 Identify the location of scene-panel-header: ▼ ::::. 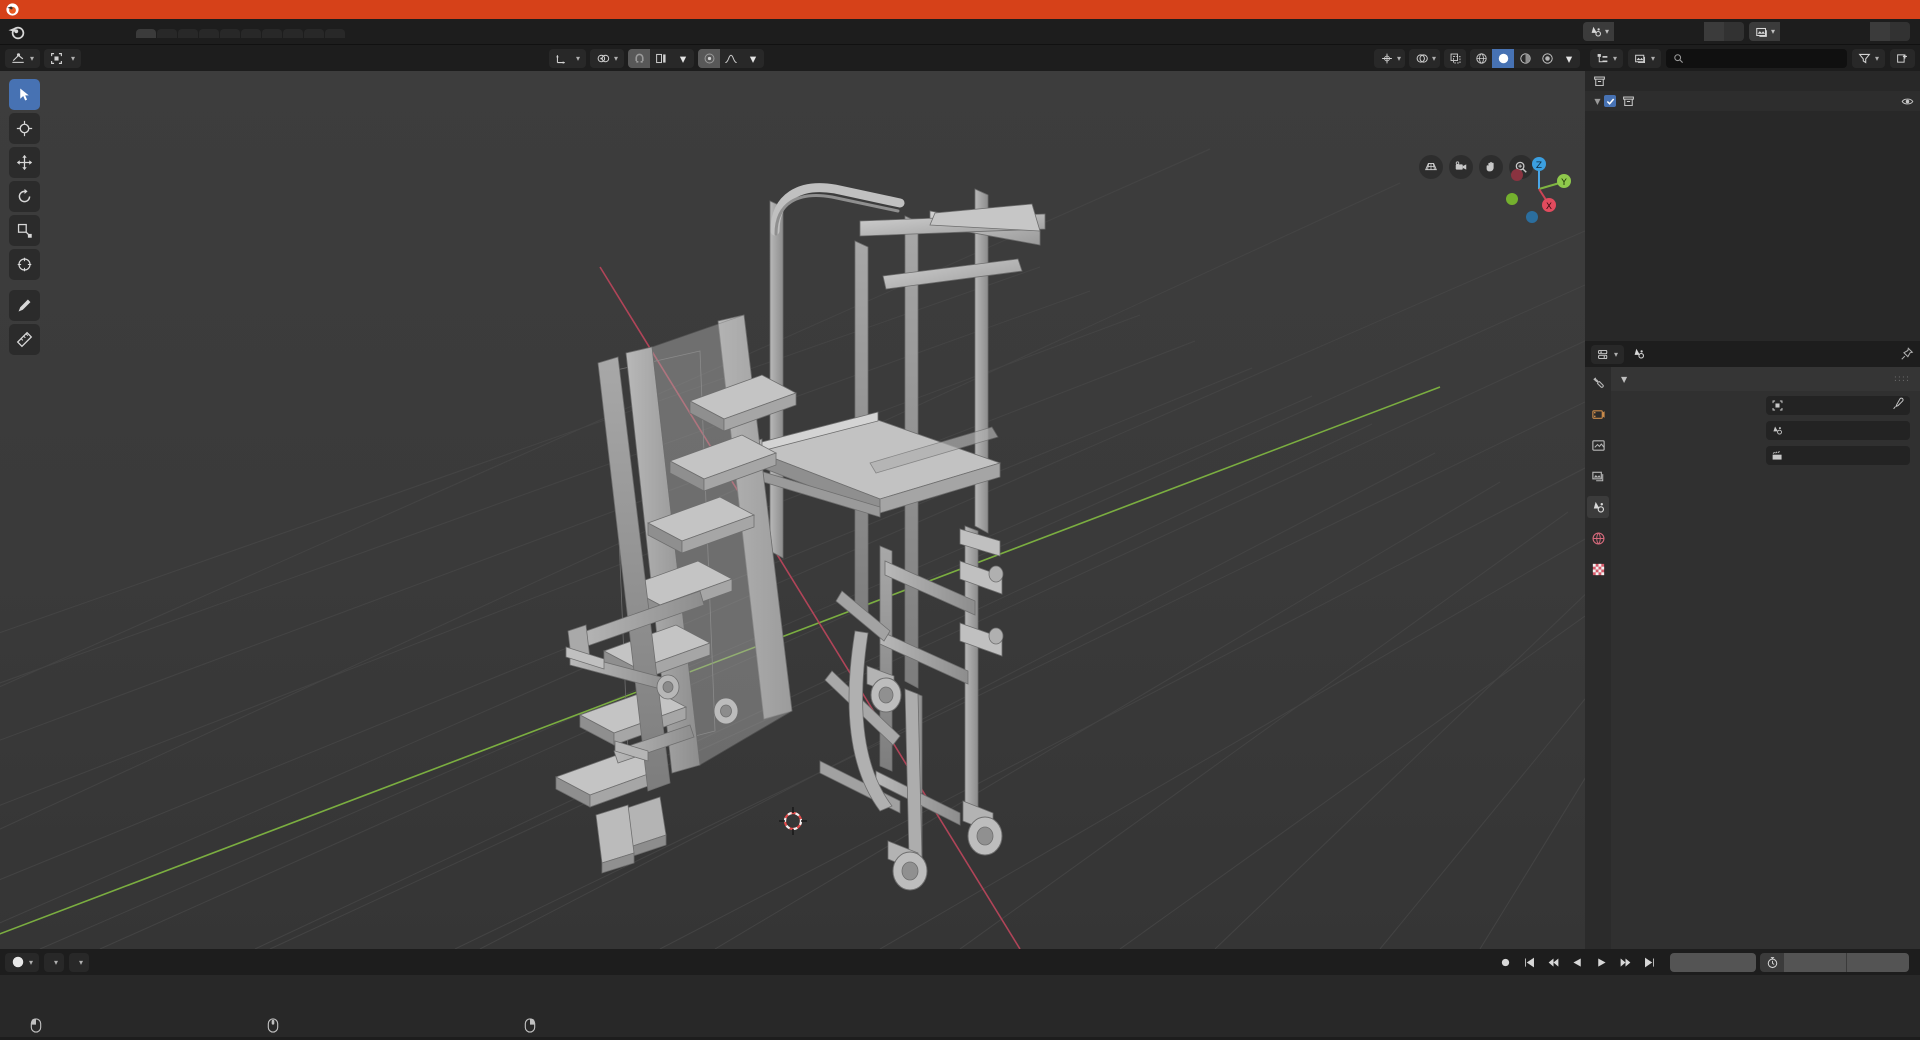
(1765, 379).